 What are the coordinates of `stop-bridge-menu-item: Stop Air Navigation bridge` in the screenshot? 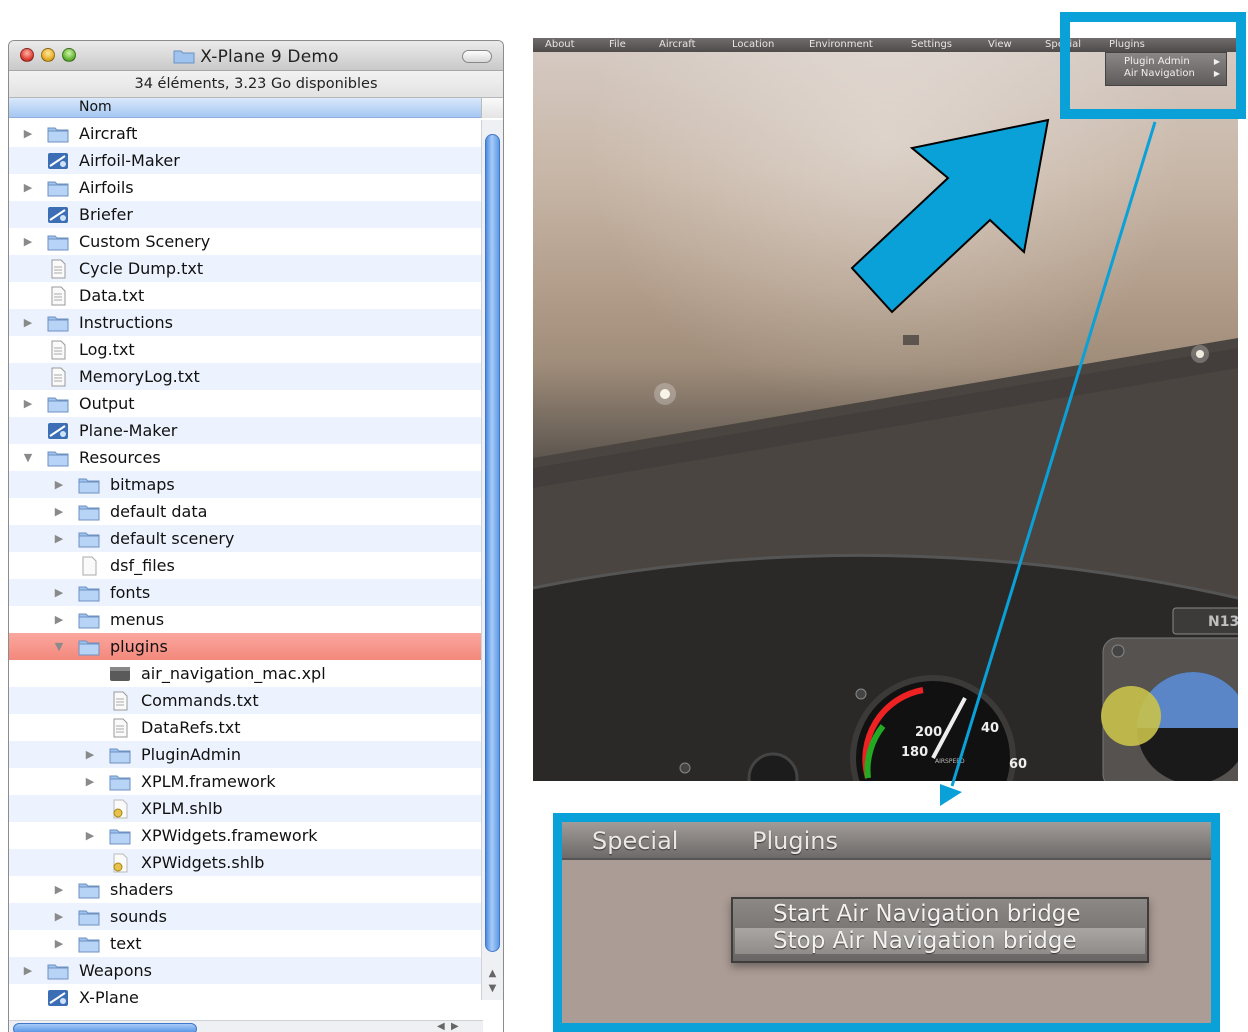 It's located at (940, 941).